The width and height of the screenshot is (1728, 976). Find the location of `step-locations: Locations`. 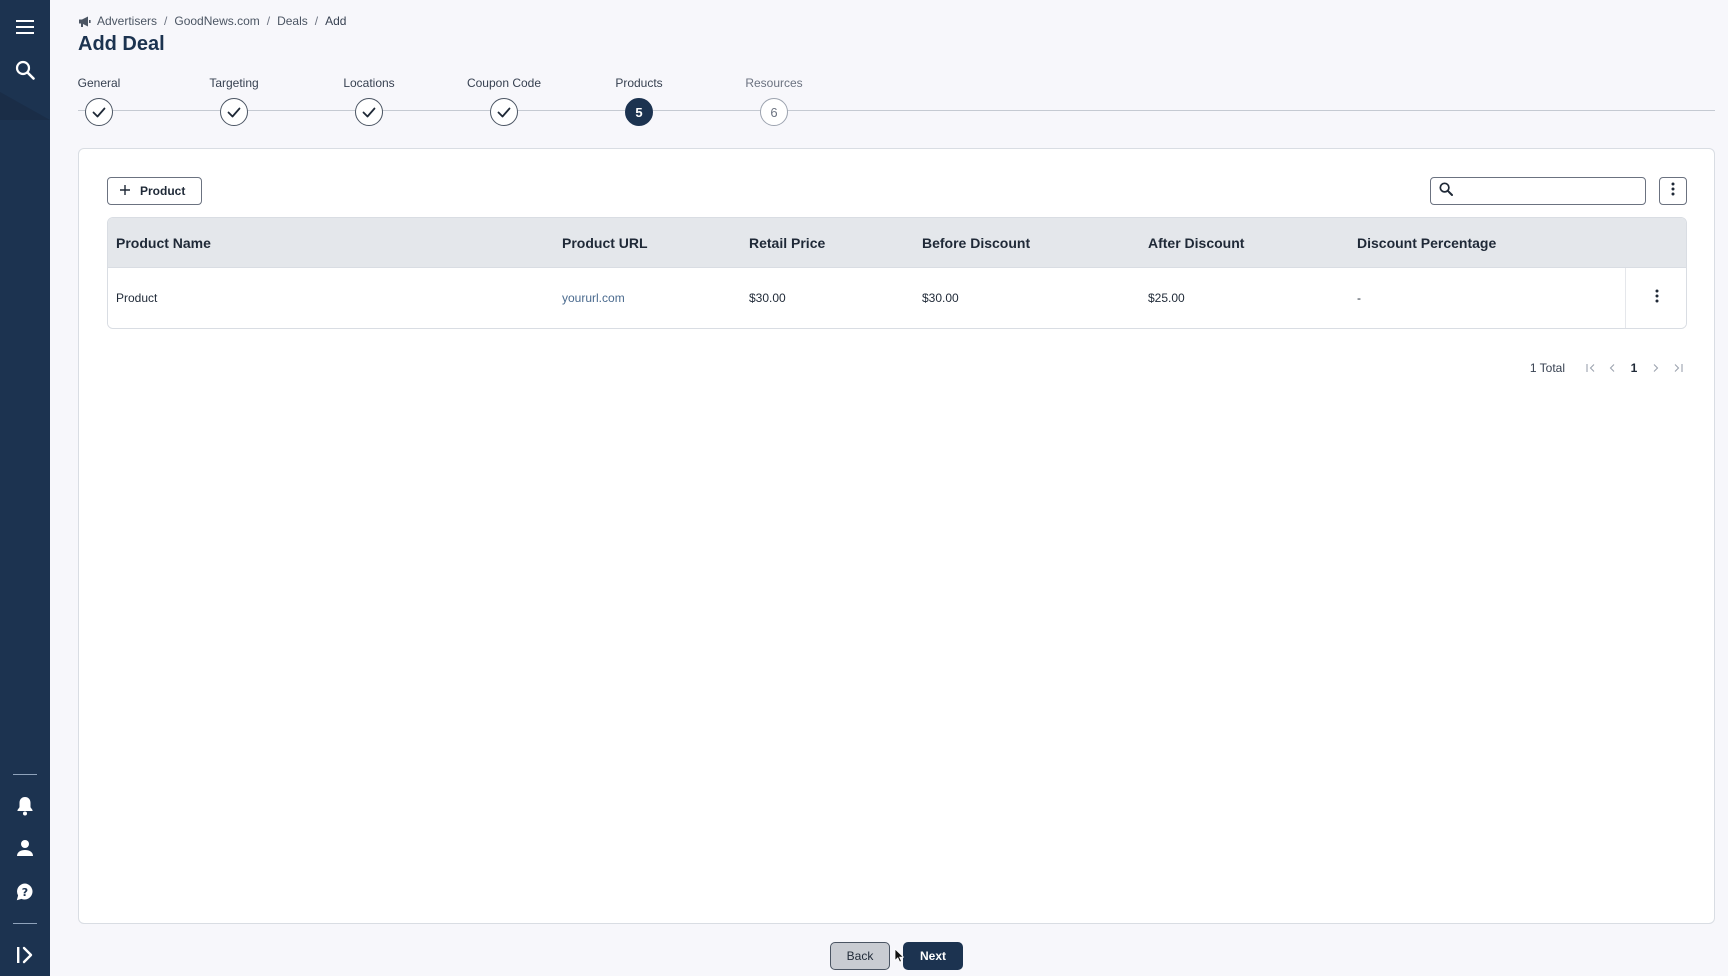

step-locations: Locations is located at coordinates (369, 100).